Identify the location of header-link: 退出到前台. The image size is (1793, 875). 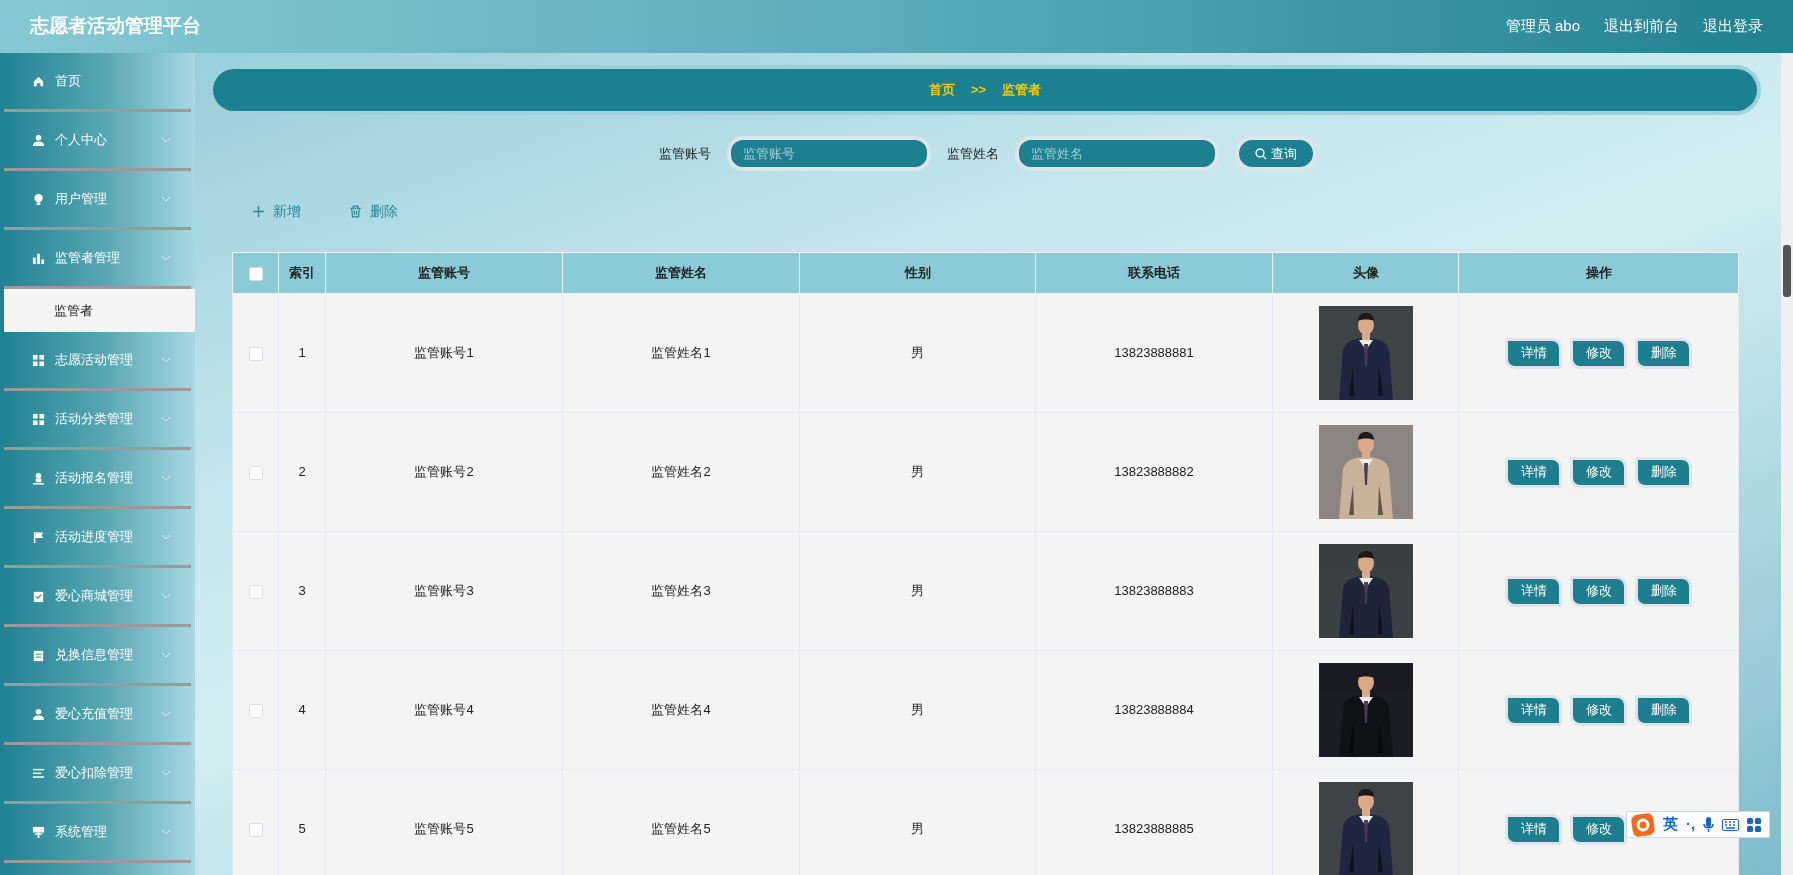
(1641, 26).